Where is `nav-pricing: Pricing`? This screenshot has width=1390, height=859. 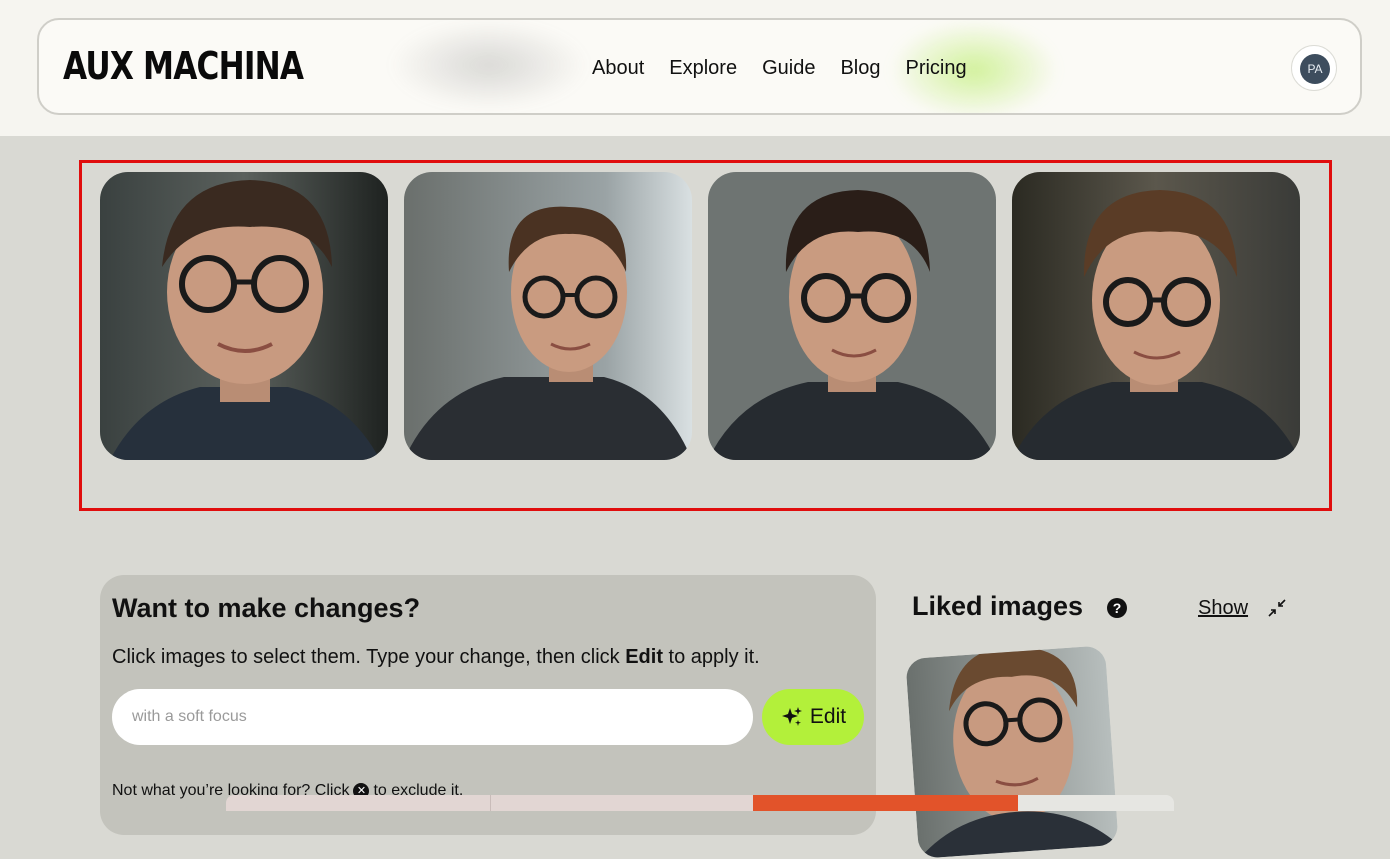 nav-pricing: Pricing is located at coordinates (935, 68).